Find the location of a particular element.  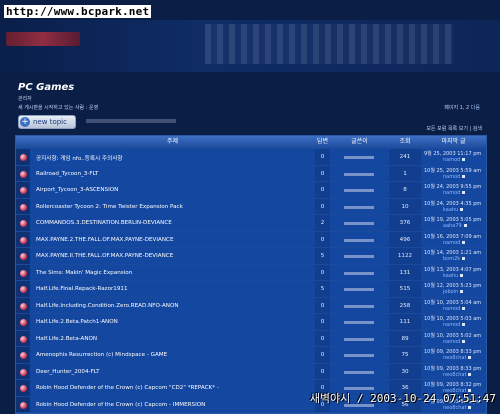

last-post-user-link: joboin is located at coordinates (453, 292).